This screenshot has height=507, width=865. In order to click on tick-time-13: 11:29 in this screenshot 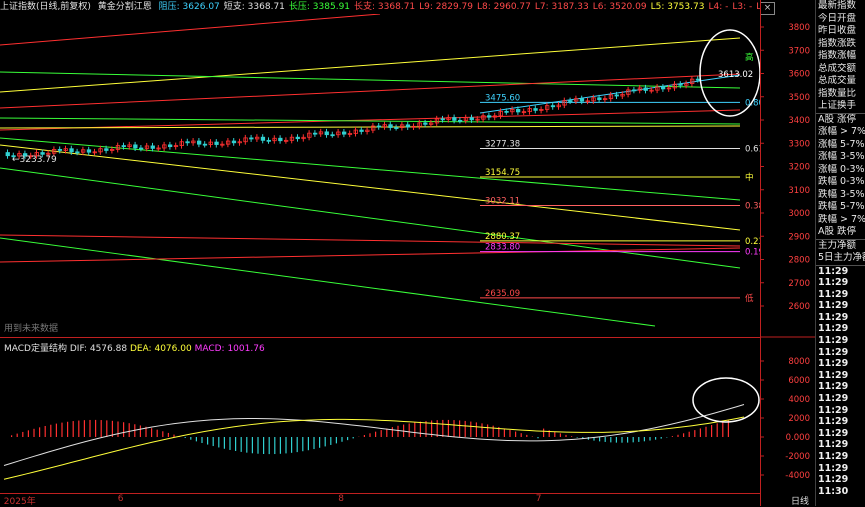, I will do `click(840, 422)`.